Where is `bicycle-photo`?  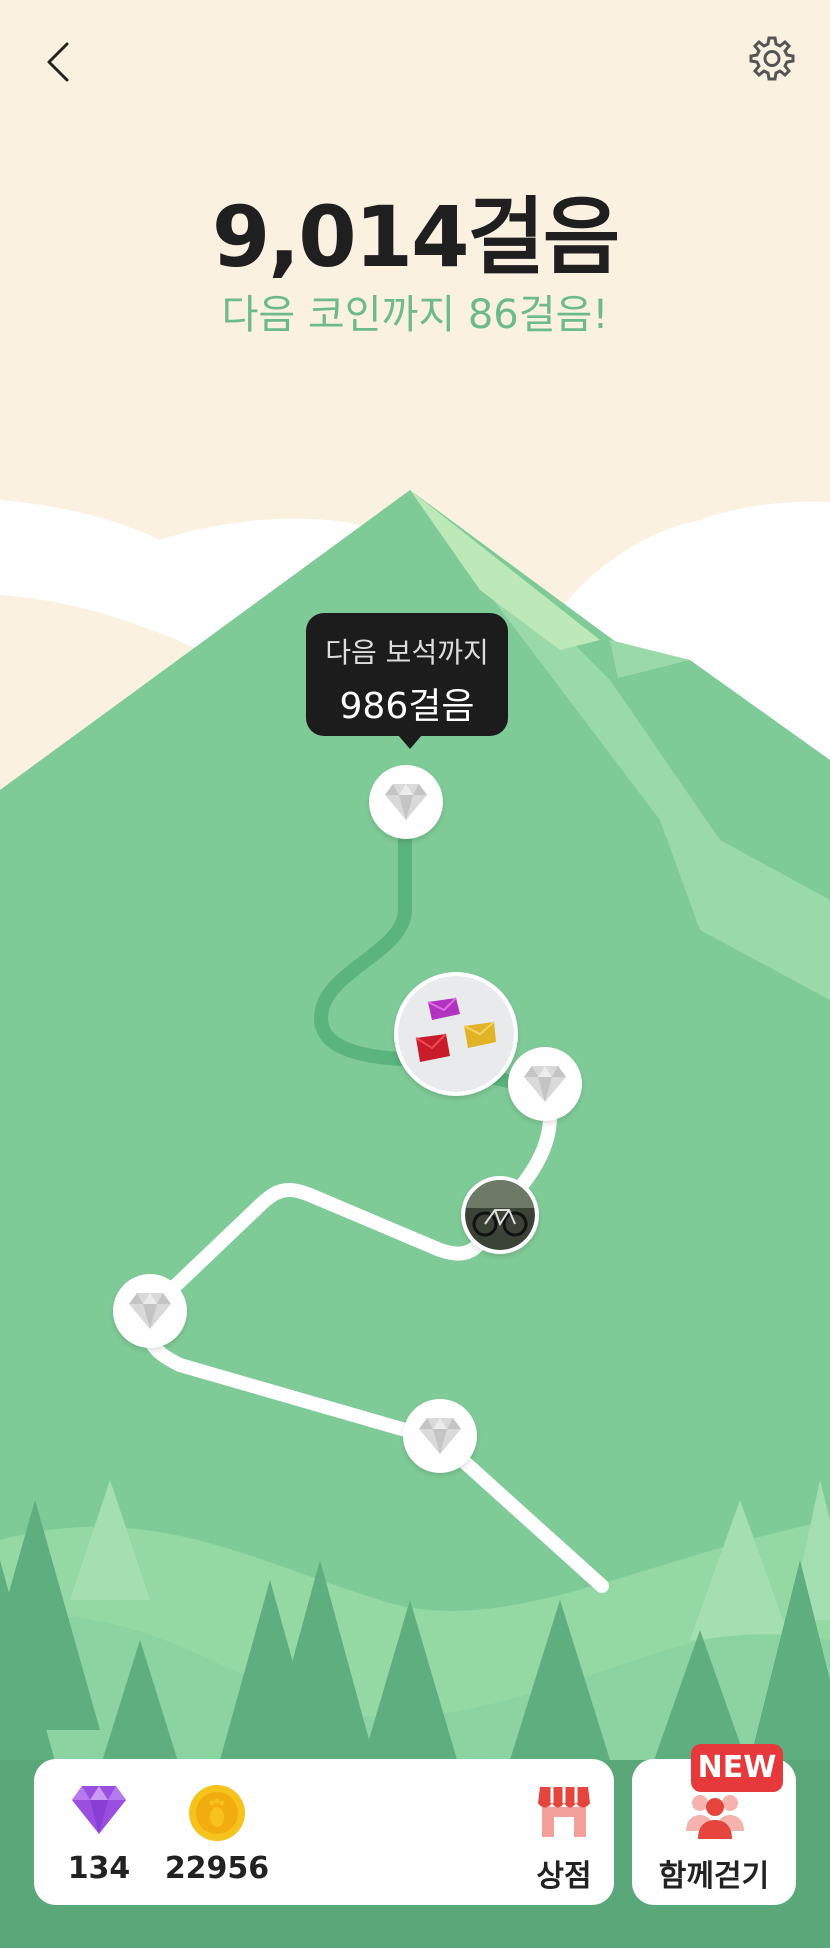 bicycle-photo is located at coordinates (500, 1215).